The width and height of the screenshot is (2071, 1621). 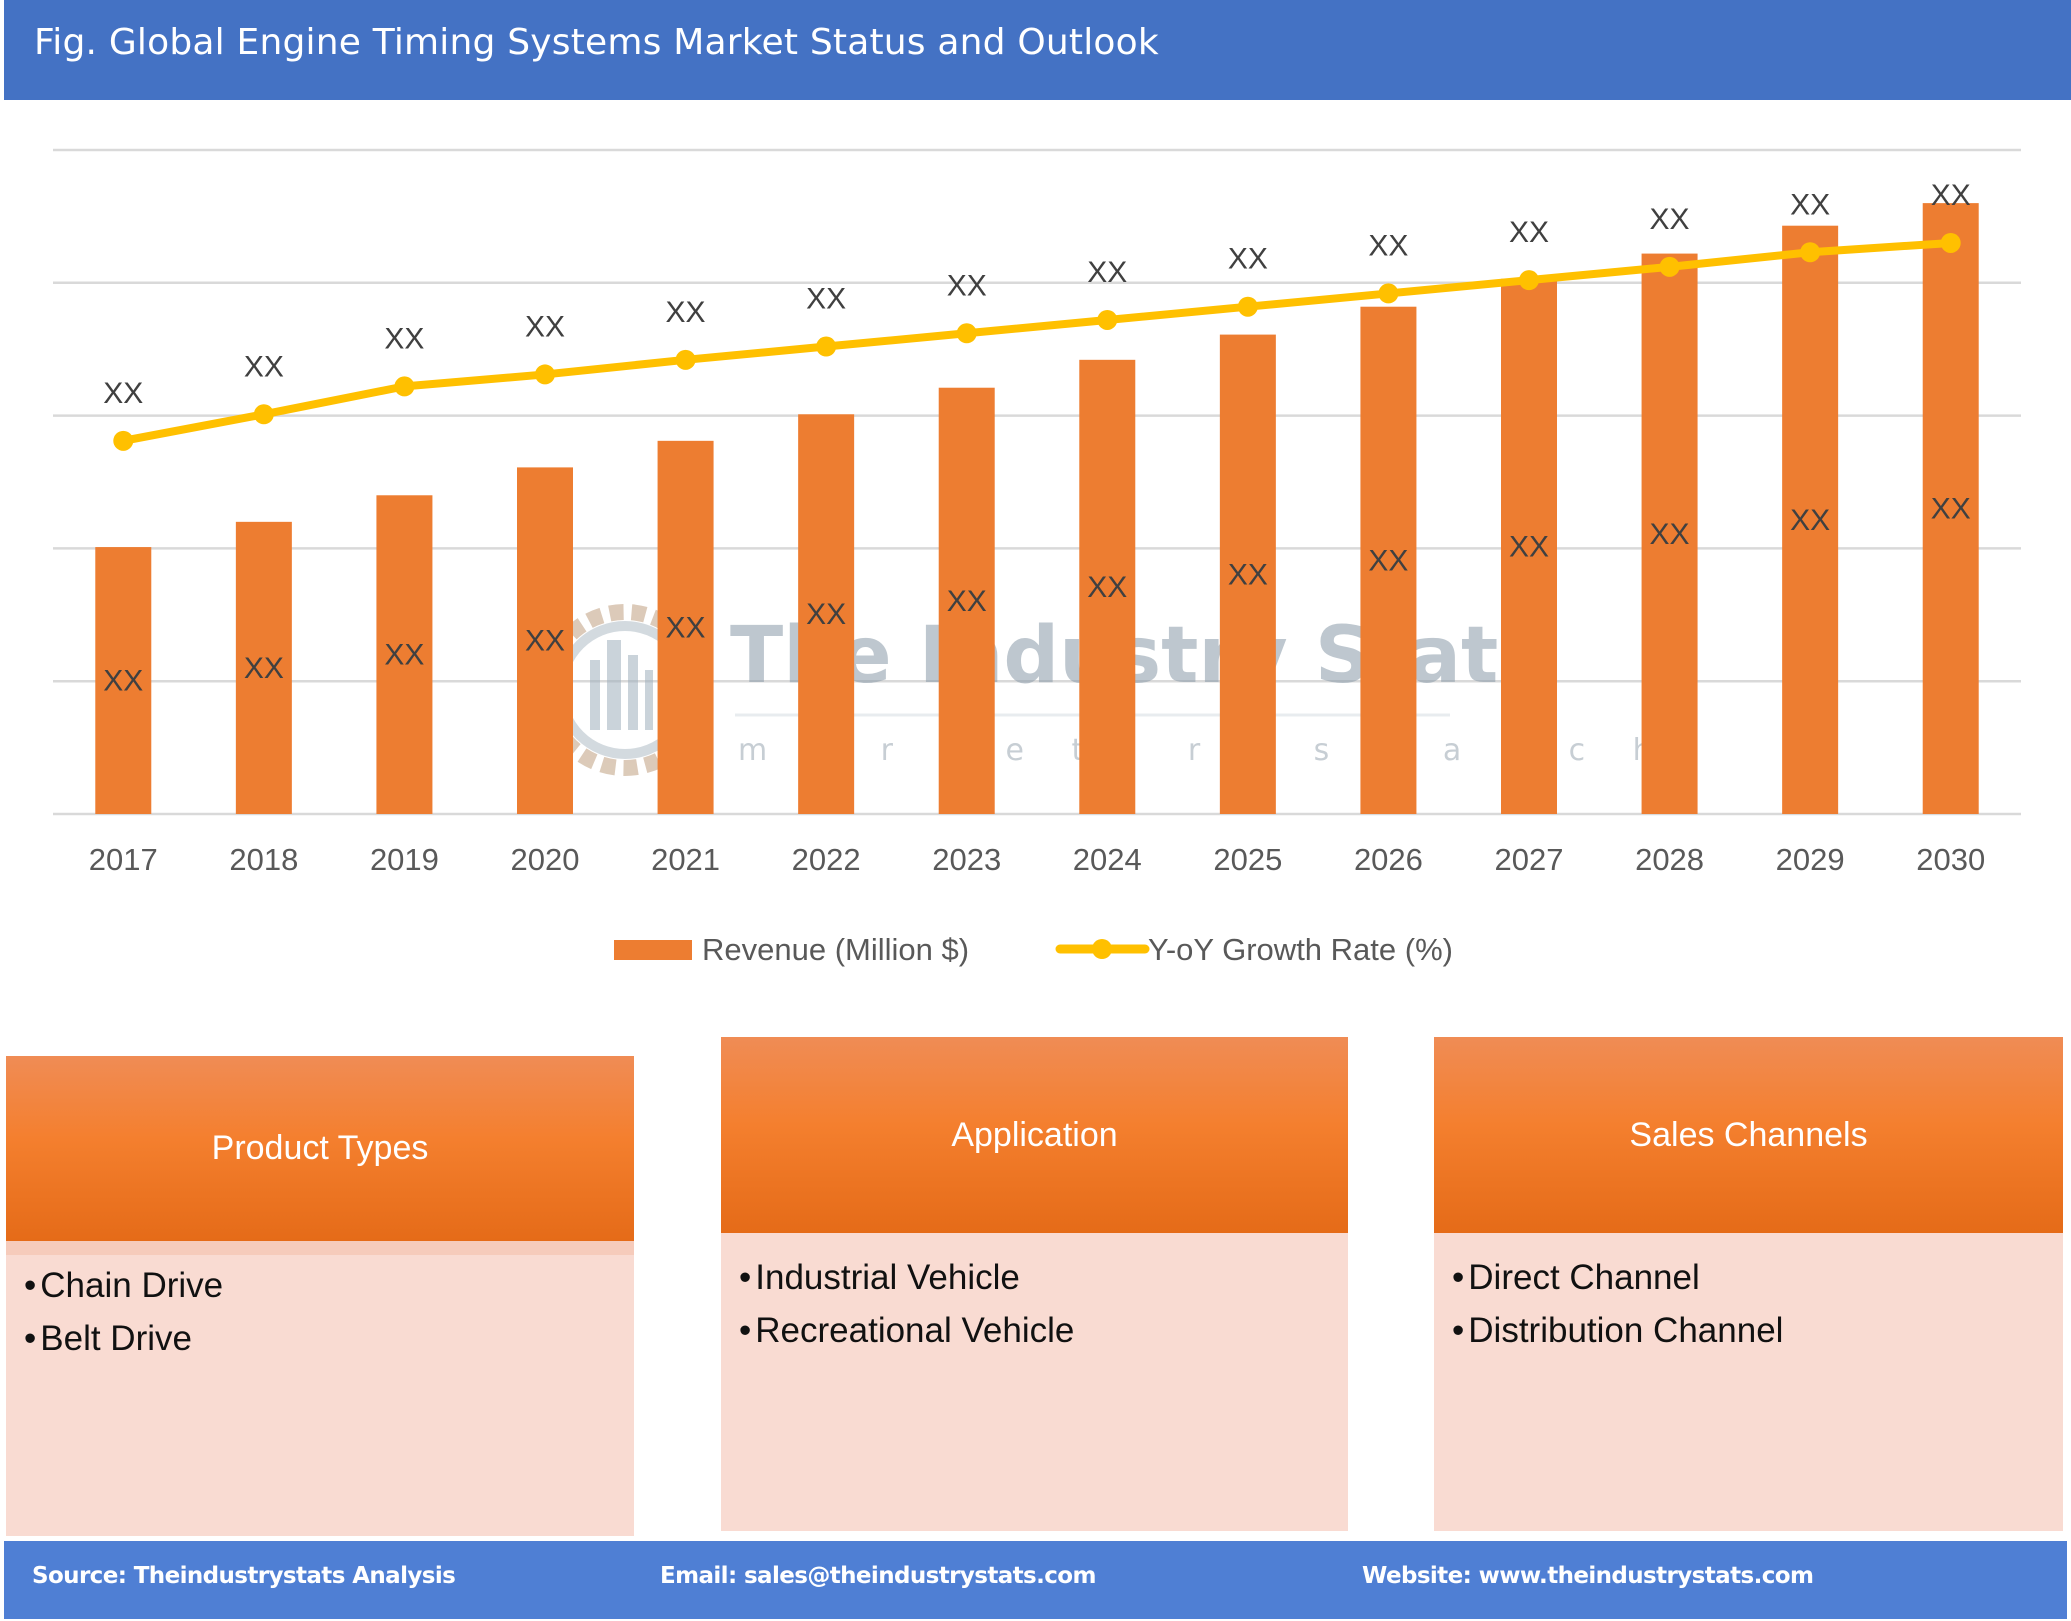 I want to click on panel-title: Application, so click(x=1034, y=1134).